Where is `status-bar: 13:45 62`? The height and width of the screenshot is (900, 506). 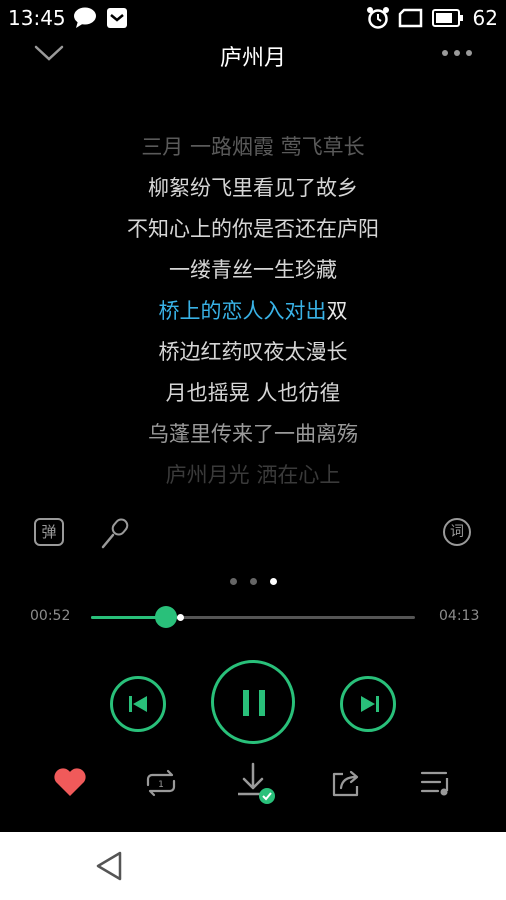
status-bar: 13:45 62 is located at coordinates (253, 18).